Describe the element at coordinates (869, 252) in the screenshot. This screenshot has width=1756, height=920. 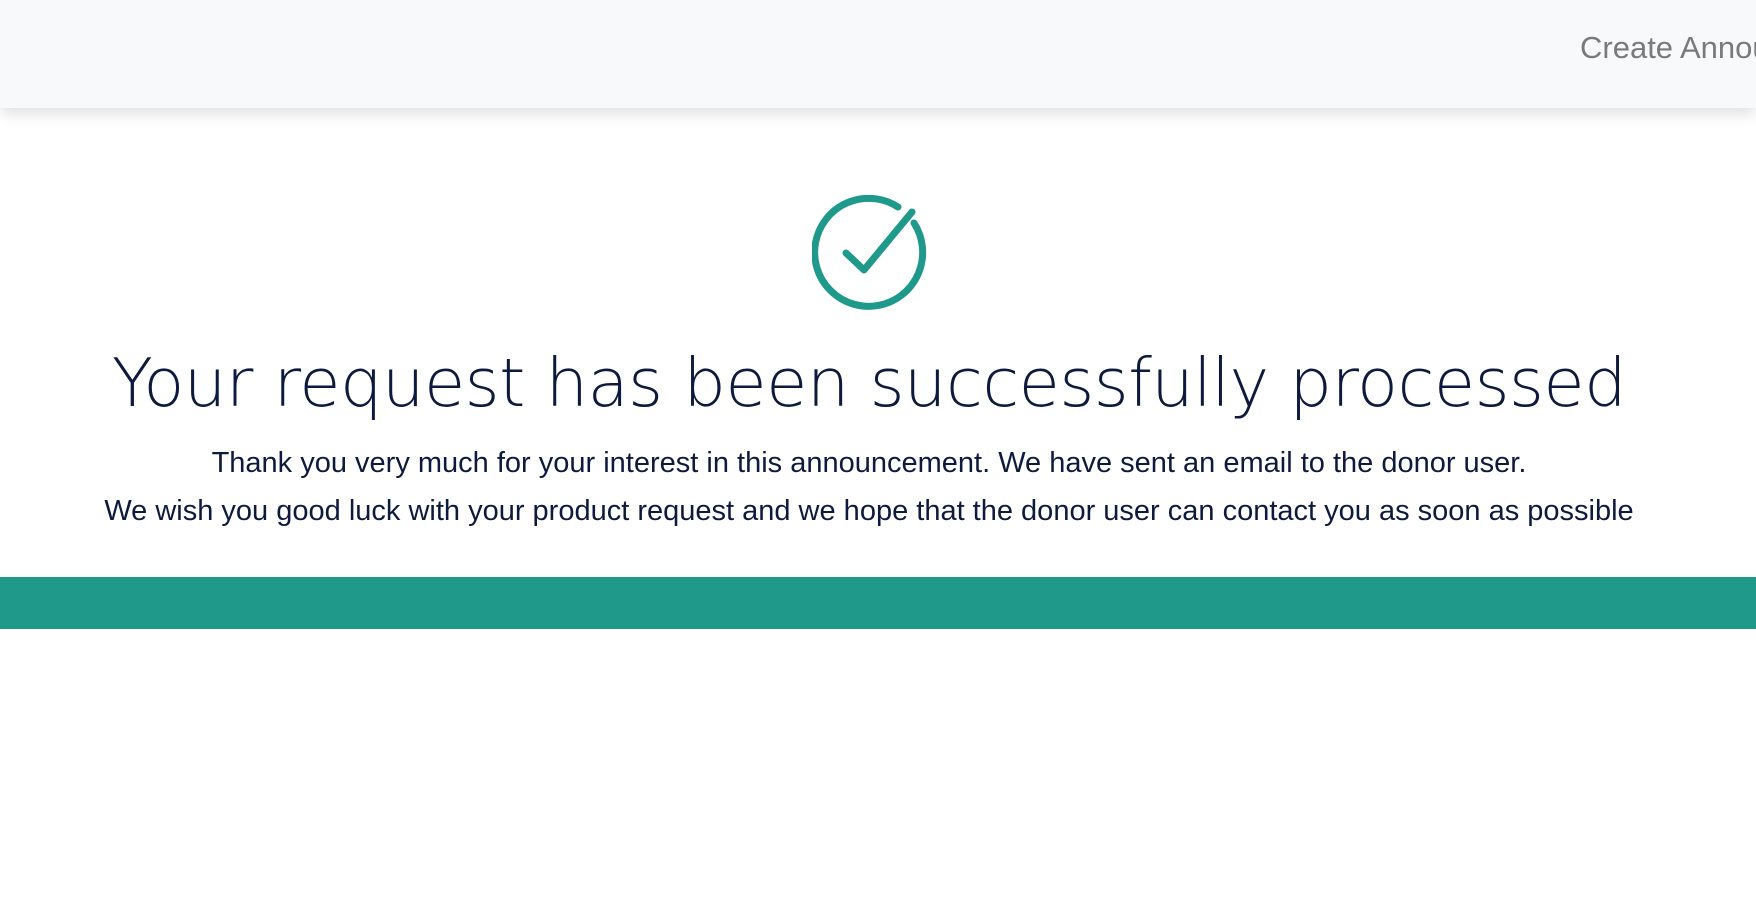
I see `check-circle-icon` at that location.